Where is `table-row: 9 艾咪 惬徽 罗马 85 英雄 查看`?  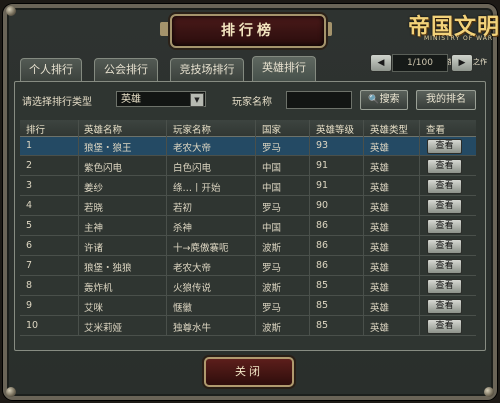
table-row: 9 艾咪 惬徽 罗马 85 英雄 查看 is located at coordinates (248, 306).